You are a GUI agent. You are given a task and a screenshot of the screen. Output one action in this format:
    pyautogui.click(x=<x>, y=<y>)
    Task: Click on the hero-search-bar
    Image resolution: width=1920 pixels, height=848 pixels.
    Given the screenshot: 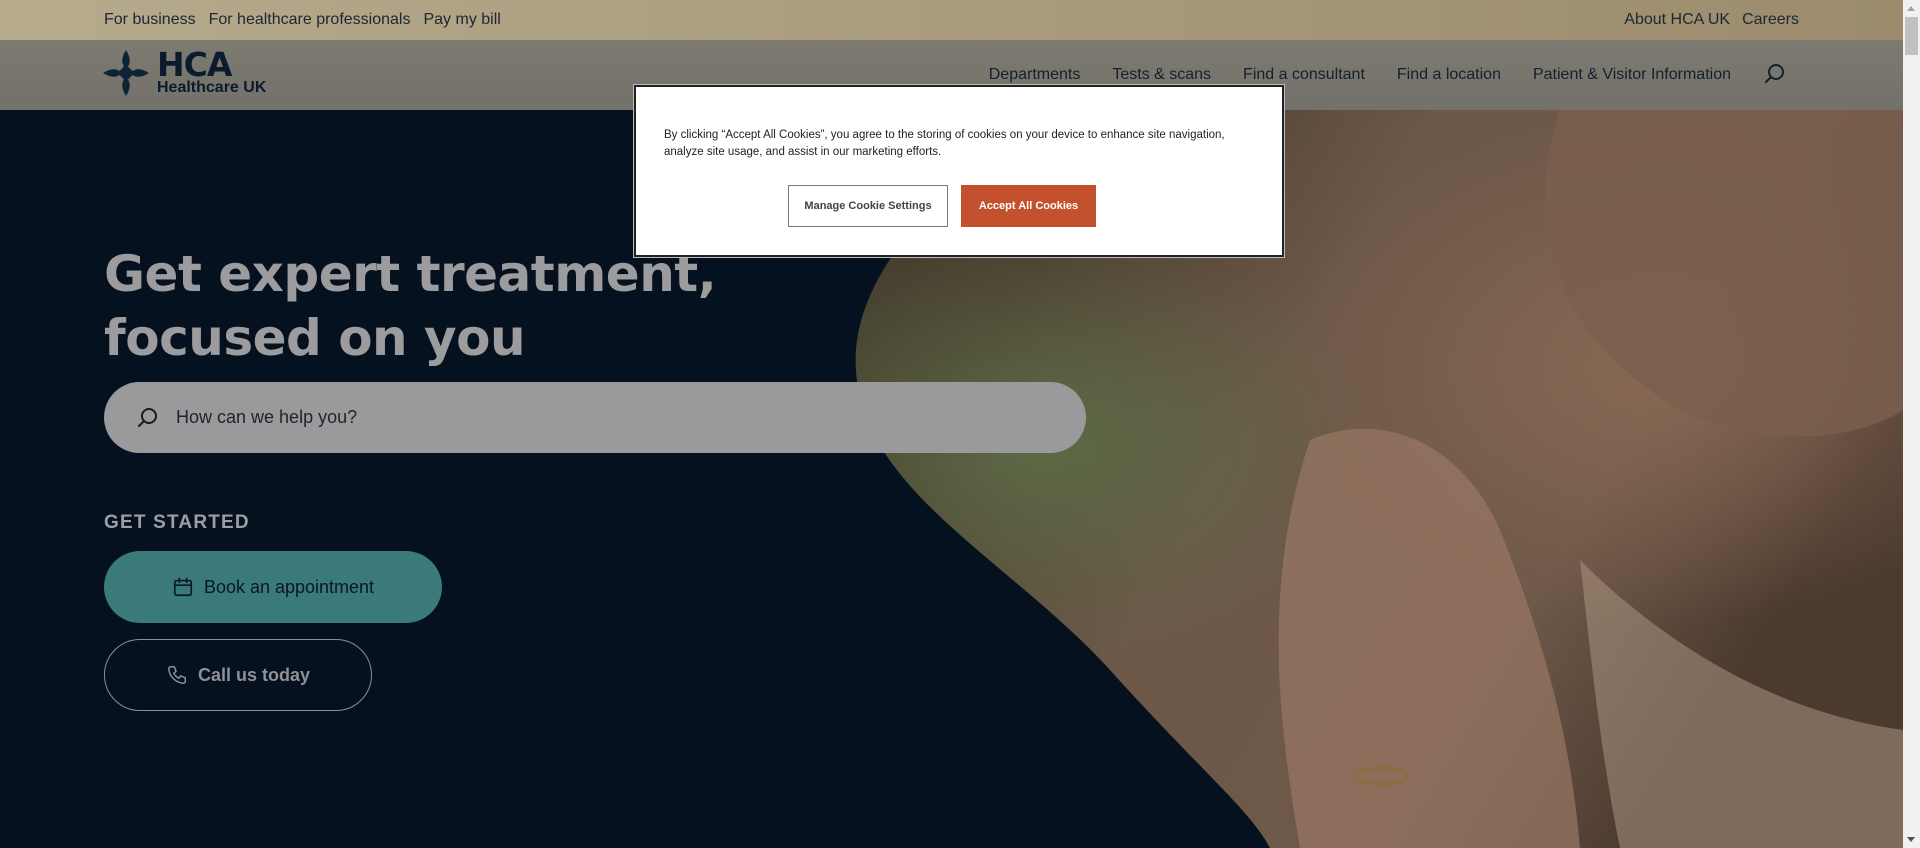 What is the action you would take?
    pyautogui.click(x=595, y=417)
    